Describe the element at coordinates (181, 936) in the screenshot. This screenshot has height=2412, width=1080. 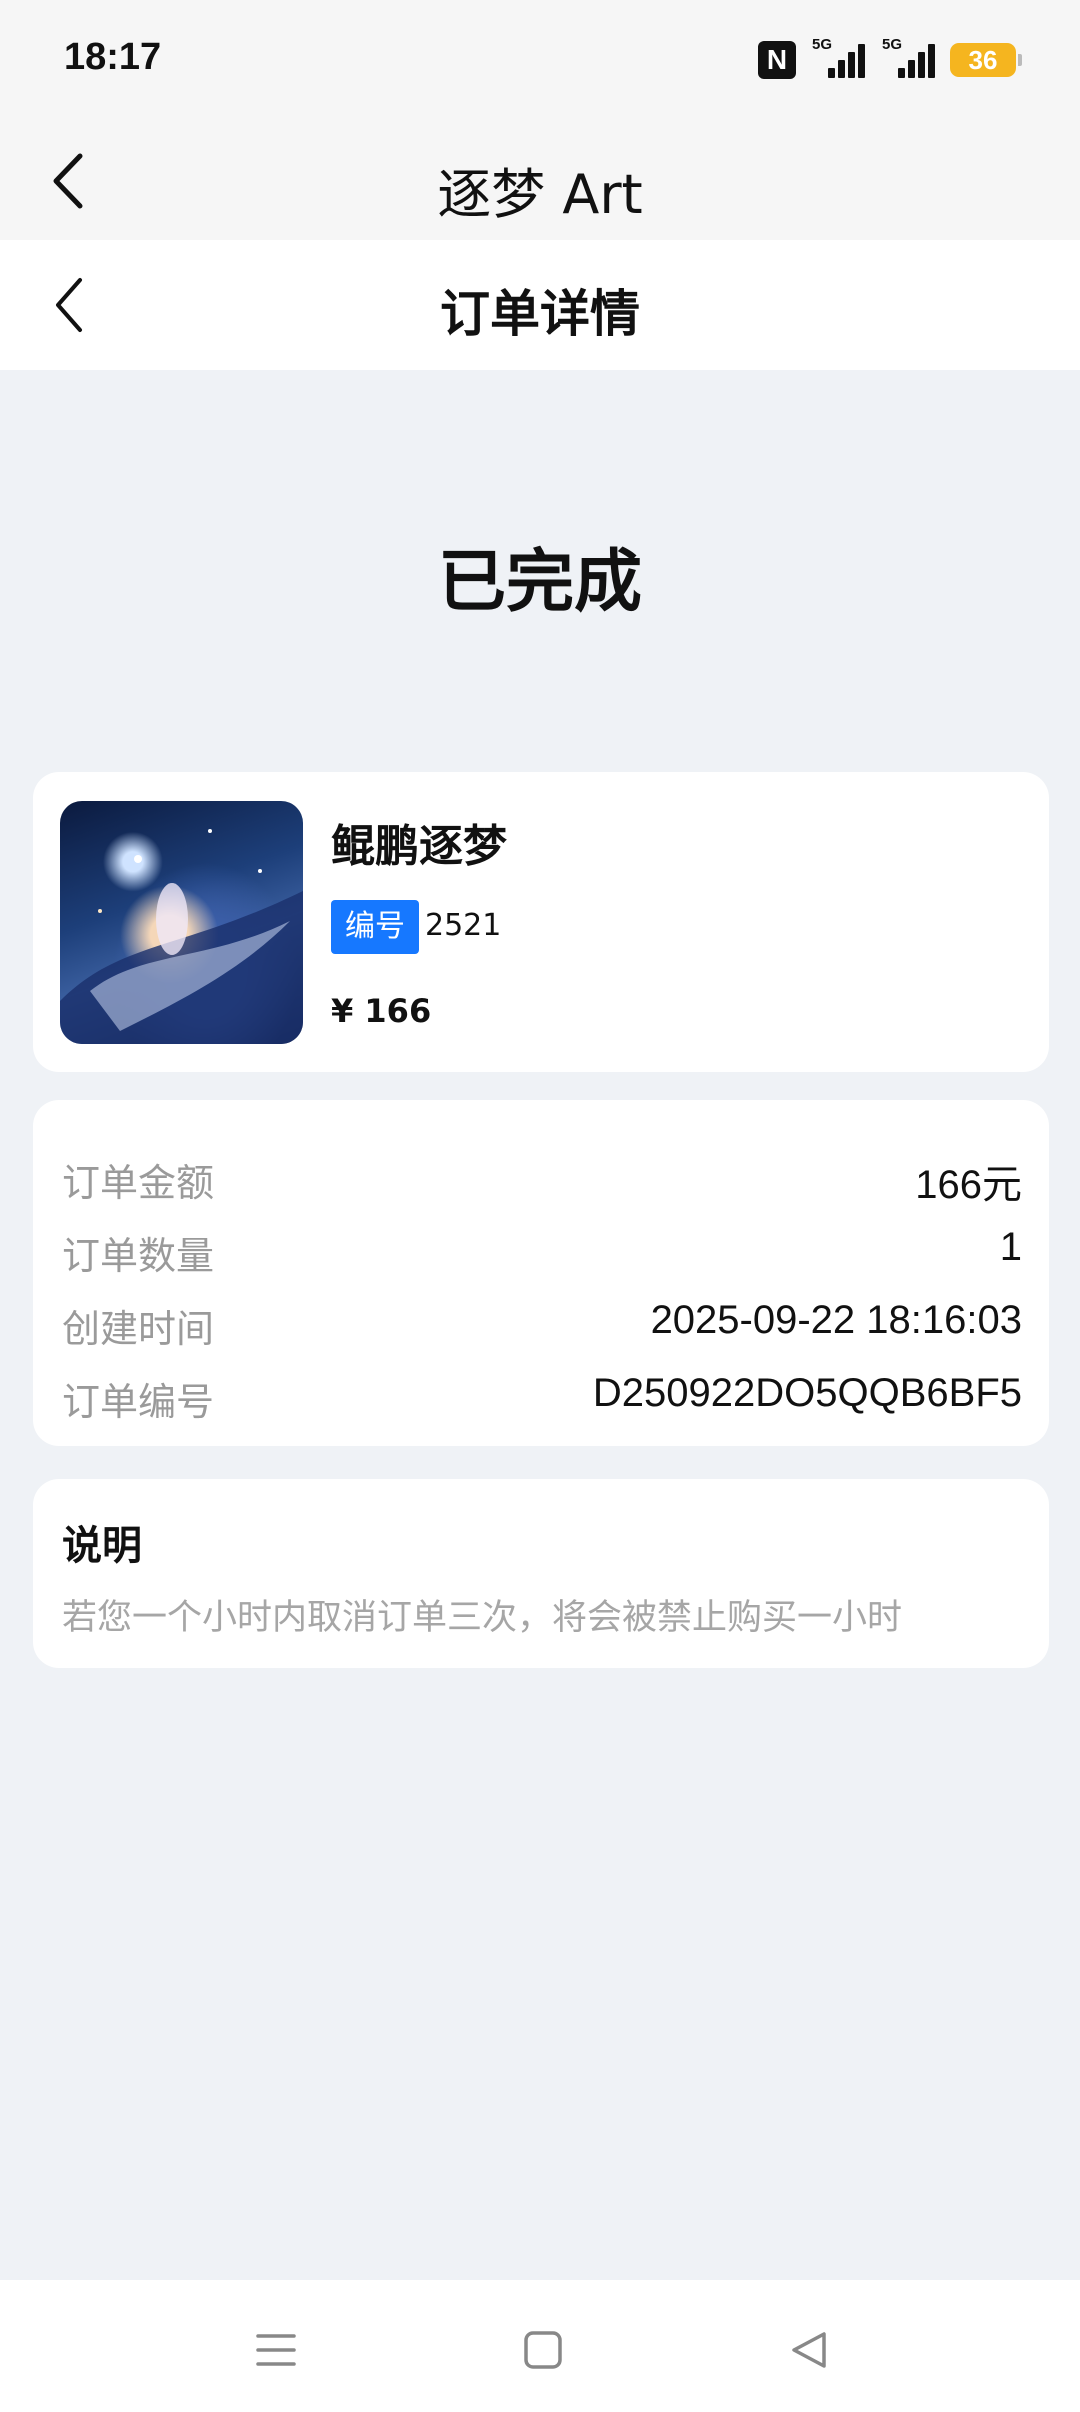
I see `artwork-image` at that location.